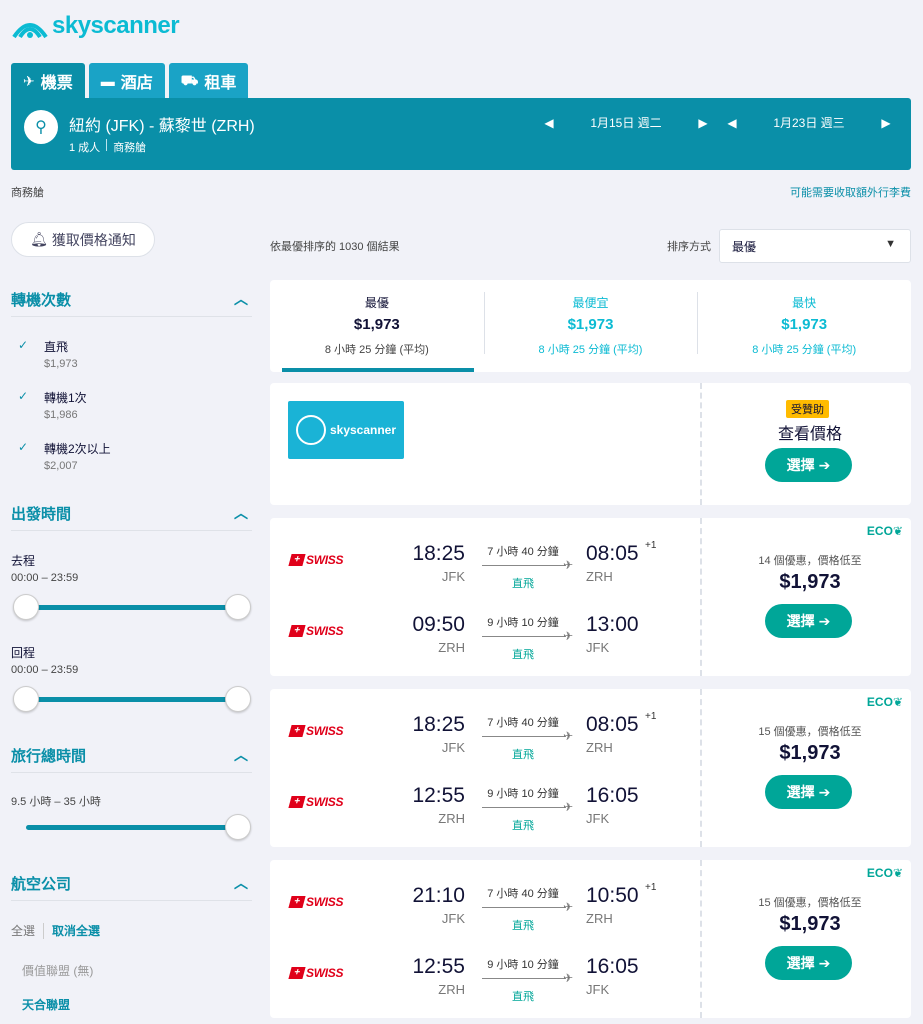  I want to click on plane-icon: ✈, so click(568, 907).